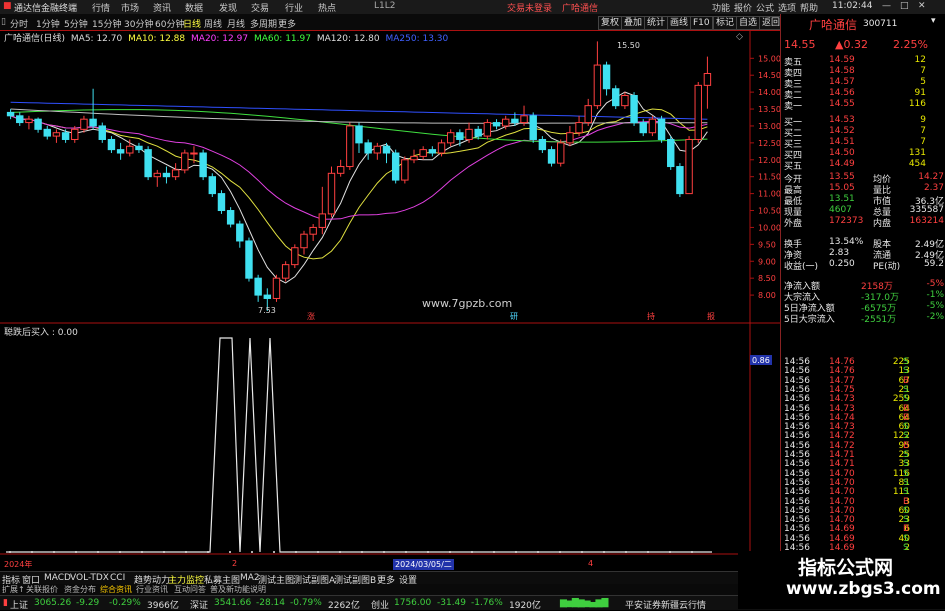  Describe the element at coordinates (263, 23) in the screenshot. I see `tf-multi: 多周期` at that location.